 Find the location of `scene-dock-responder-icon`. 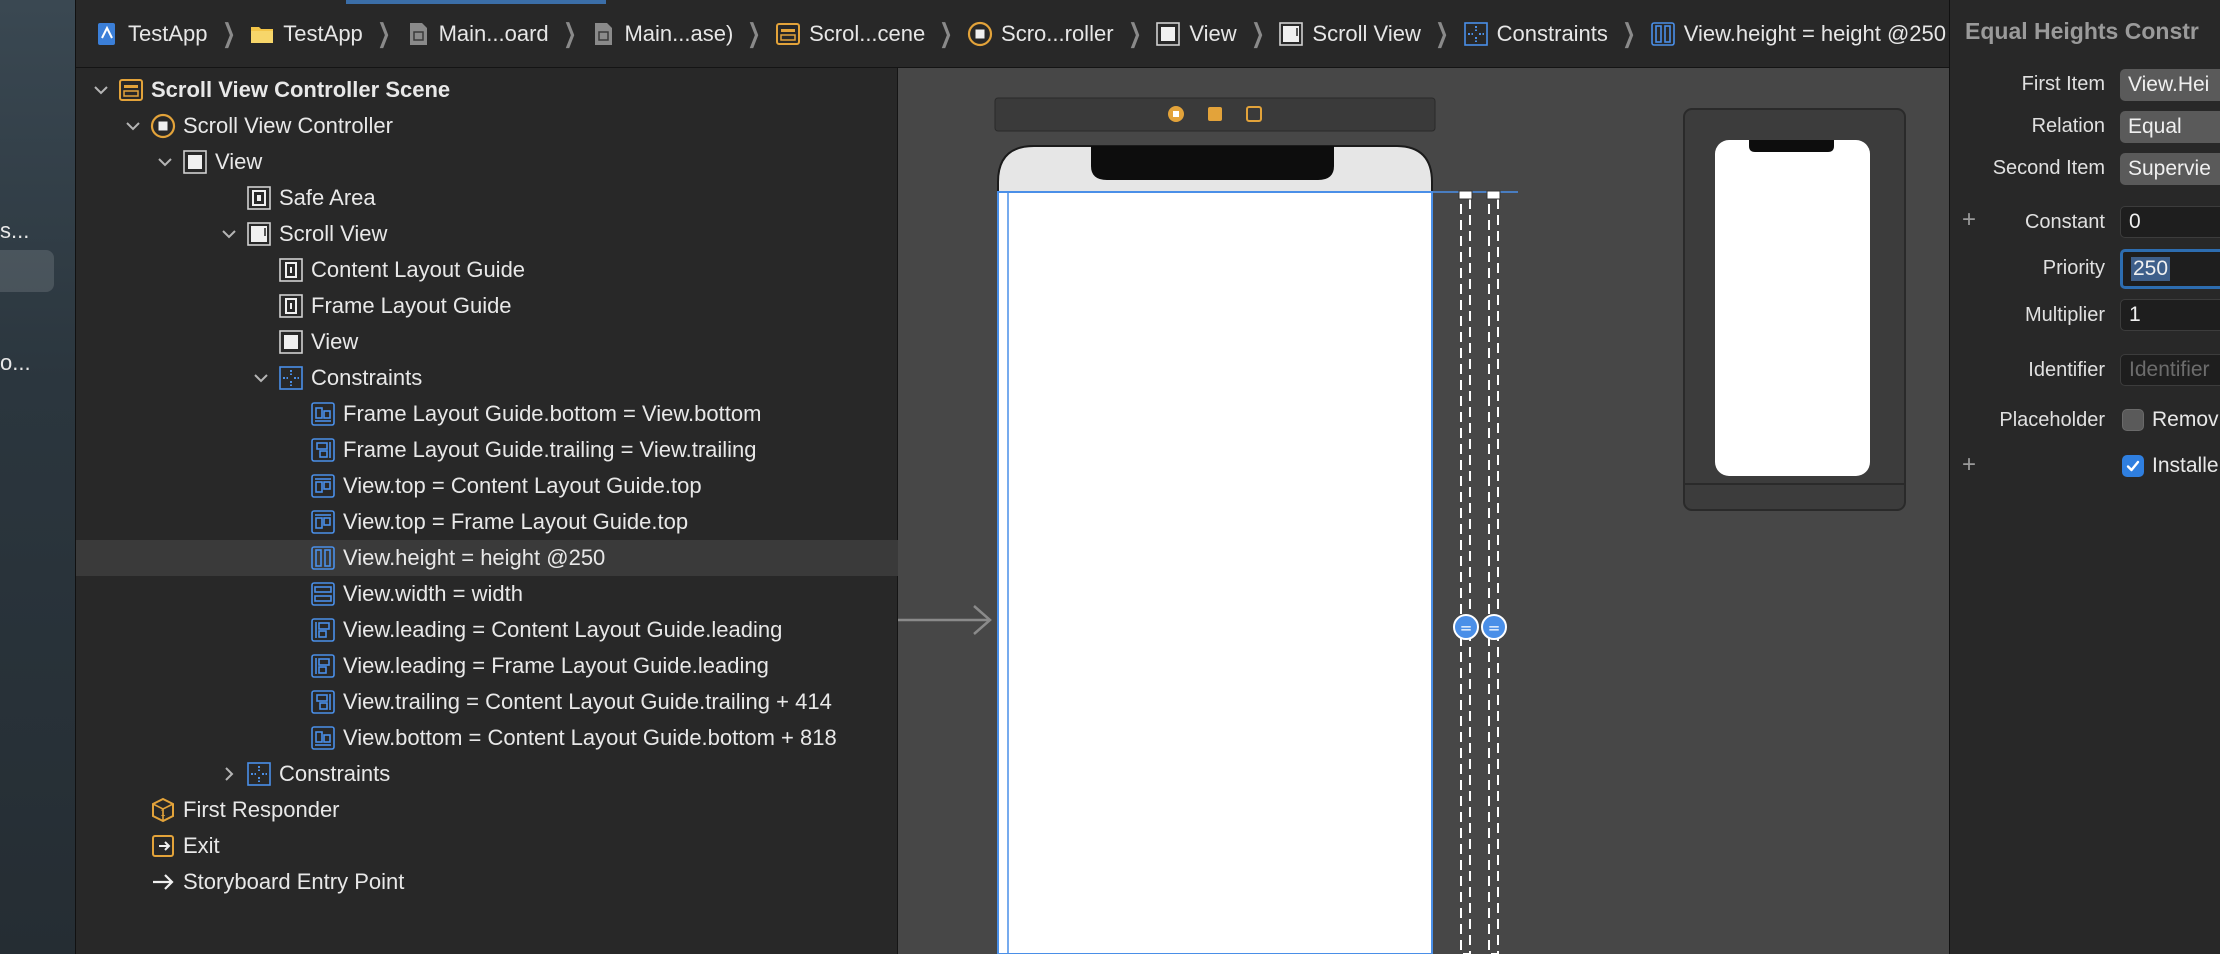

scene-dock-responder-icon is located at coordinates (1215, 114).